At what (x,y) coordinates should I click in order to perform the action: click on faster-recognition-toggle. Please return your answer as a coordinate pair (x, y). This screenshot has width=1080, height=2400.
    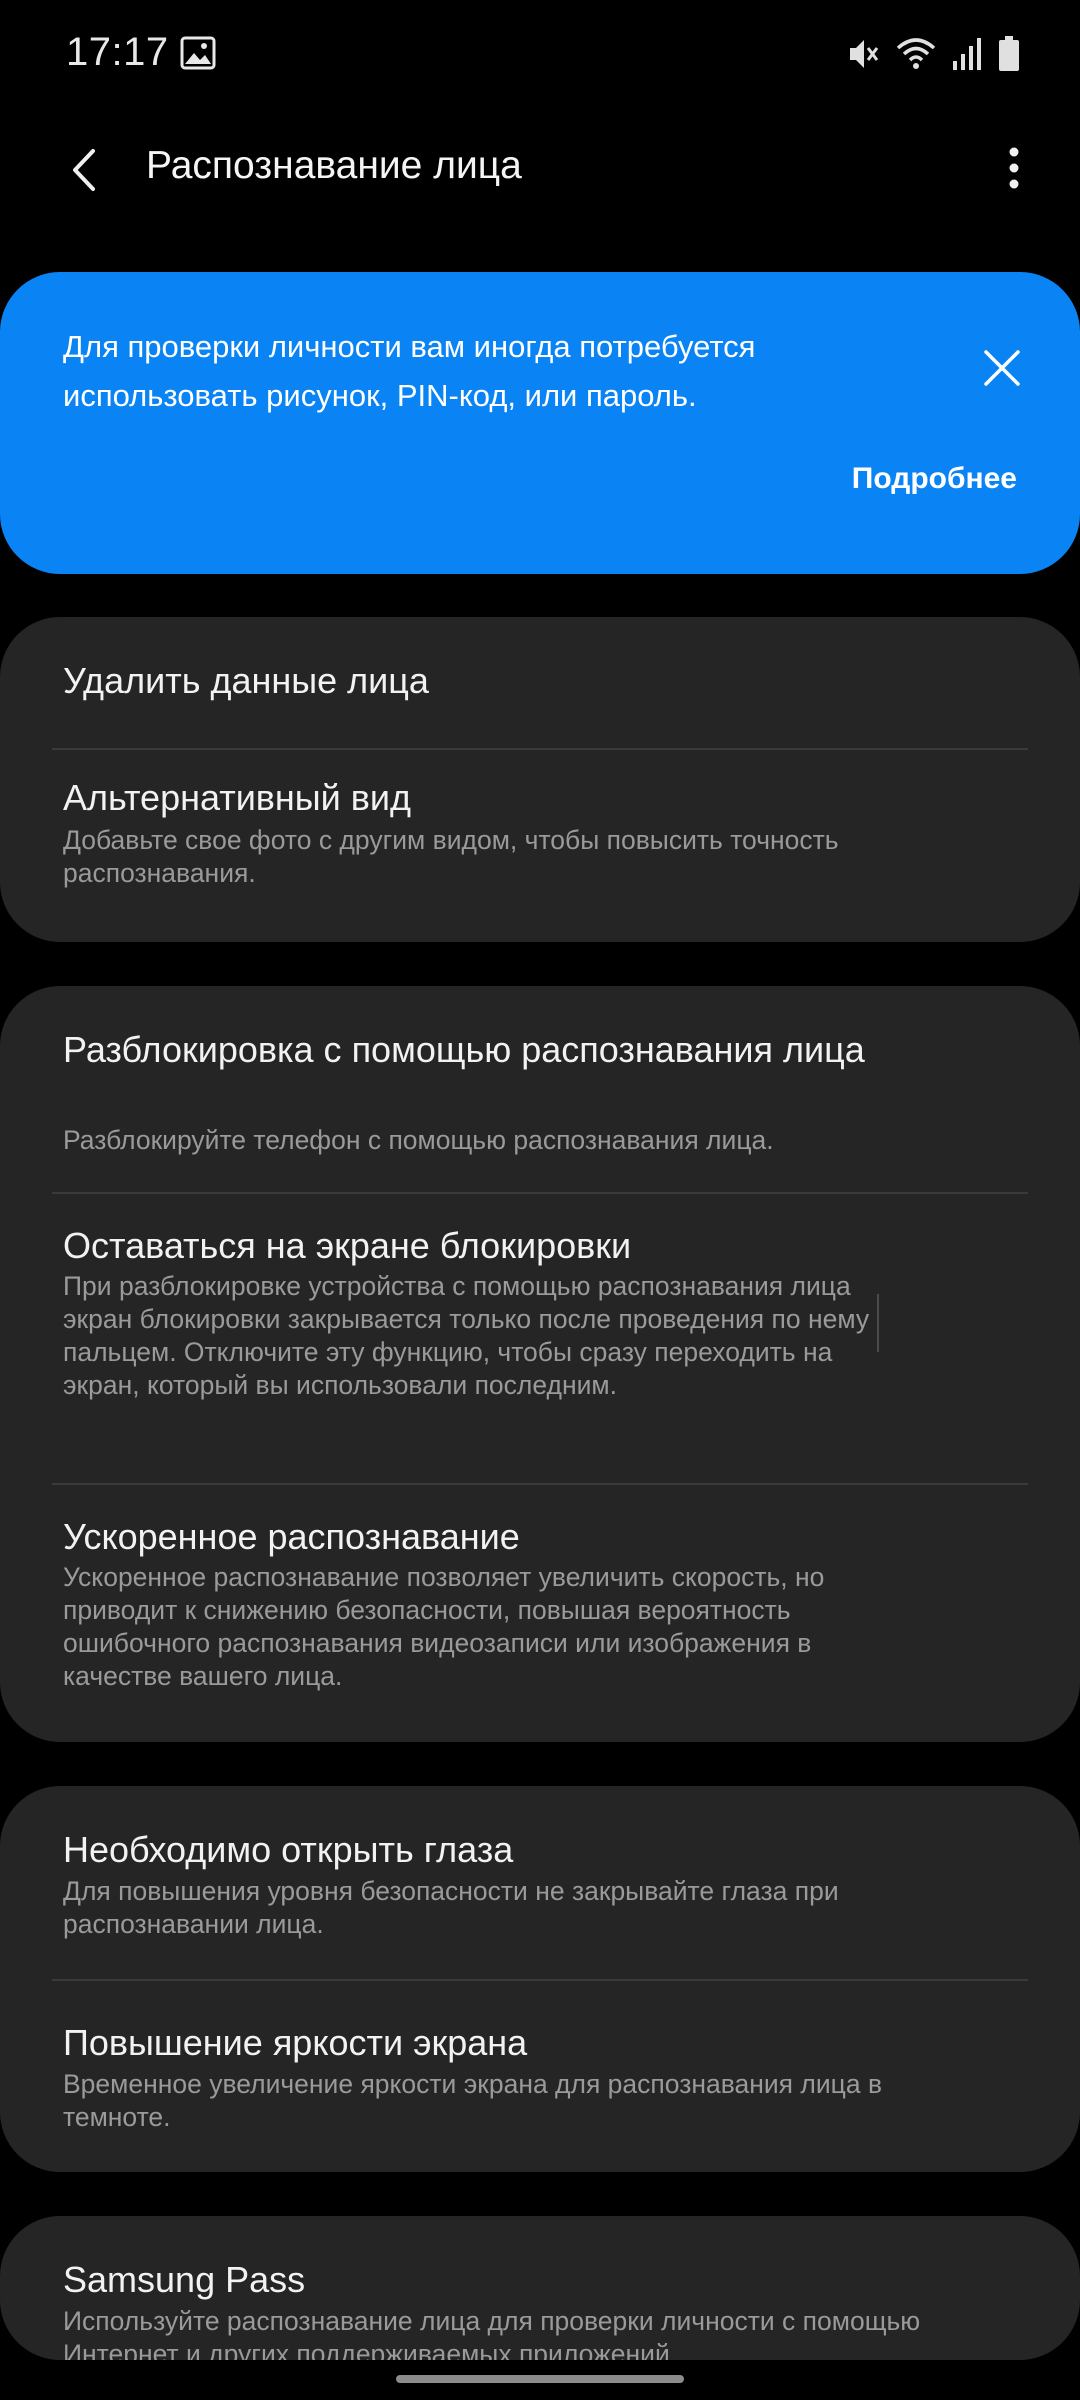
    Looking at the image, I should click on (962, 1597).